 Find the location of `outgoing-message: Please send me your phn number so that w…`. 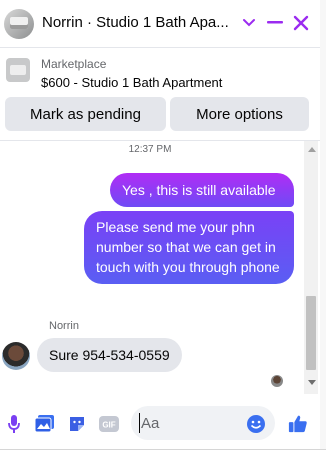

outgoing-message: Please send me your phn number so that w… is located at coordinates (189, 247).